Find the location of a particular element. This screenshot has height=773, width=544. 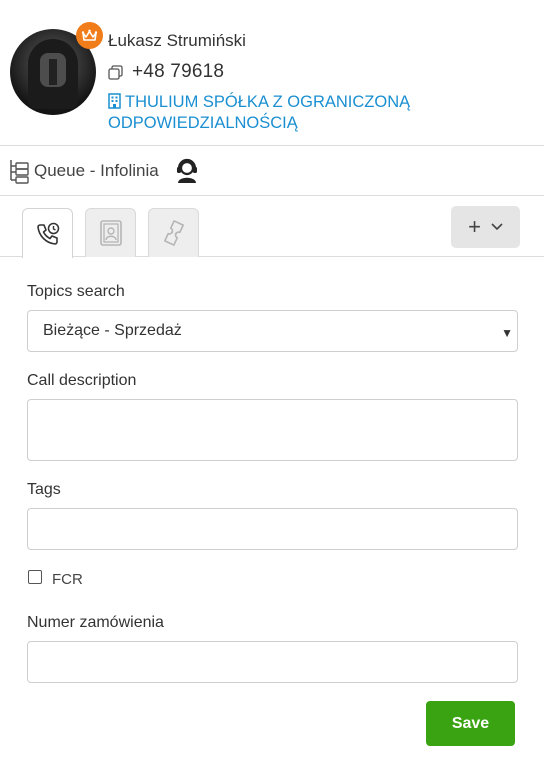

phone-call-icon is located at coordinates (47, 233).